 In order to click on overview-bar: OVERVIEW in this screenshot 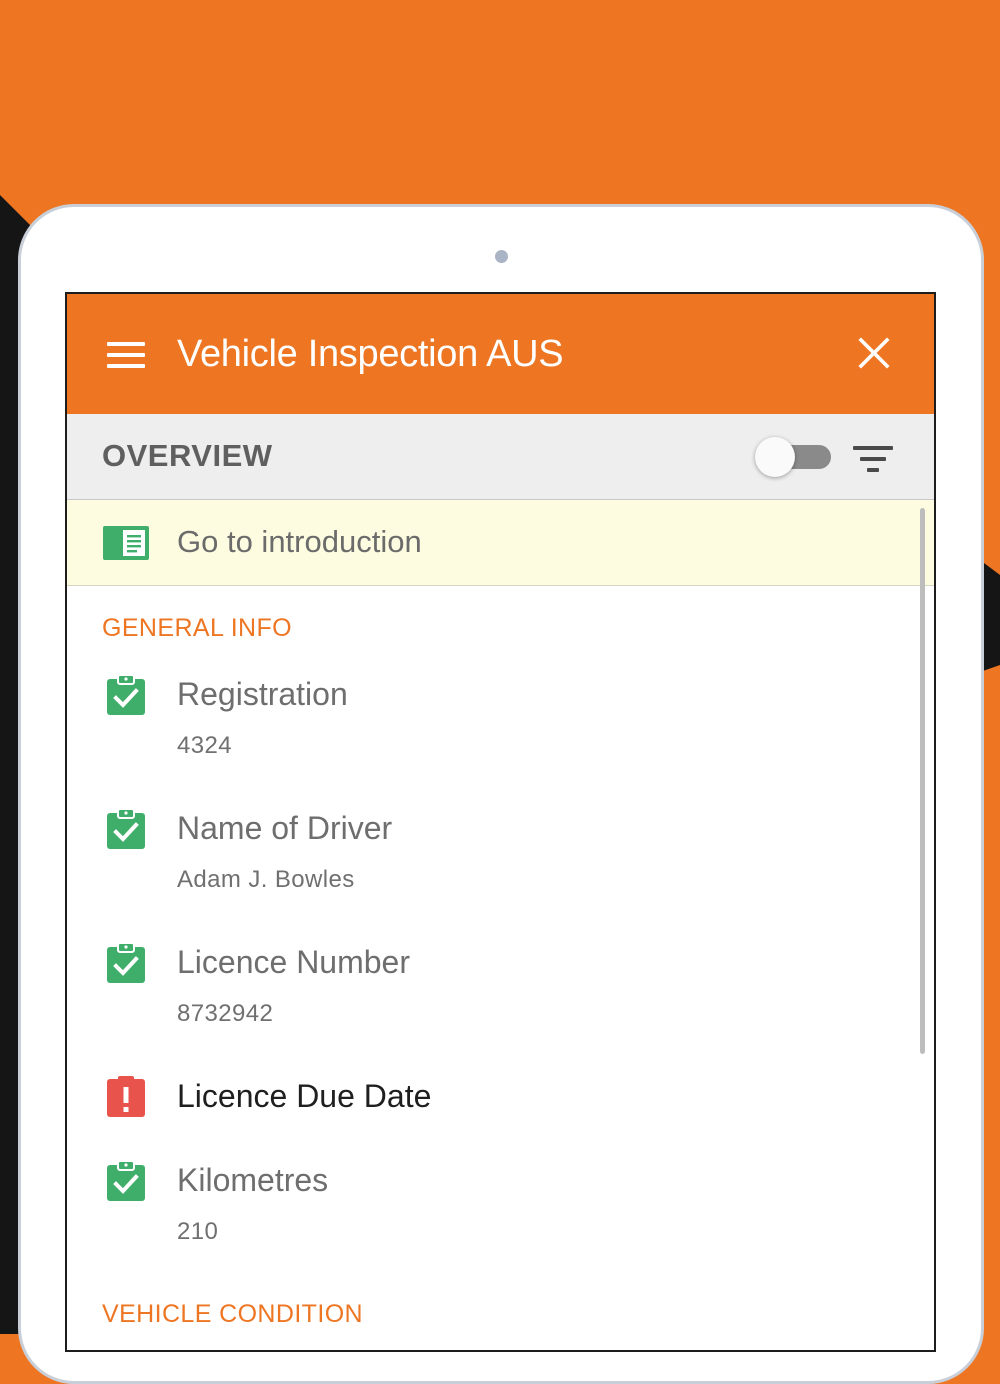, I will do `click(500, 457)`.